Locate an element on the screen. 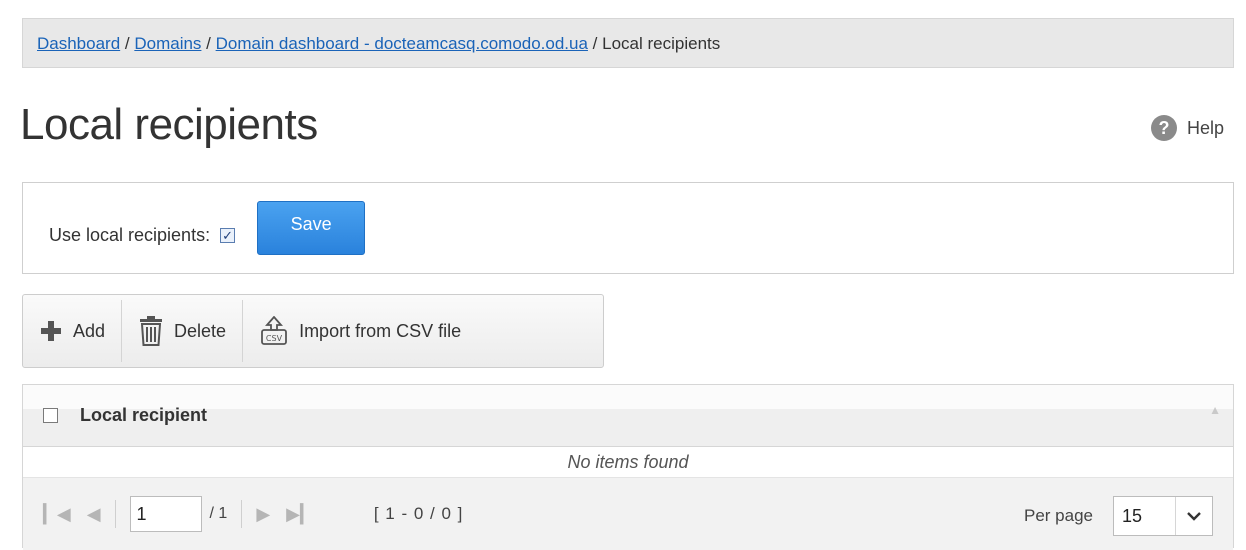 This screenshot has height=550, width=1246. pager: ▎◀ ◀ / 1 ▶ ▶▎ [ 1 - 0 / 0 ] Per page 15 is located at coordinates (628, 514).